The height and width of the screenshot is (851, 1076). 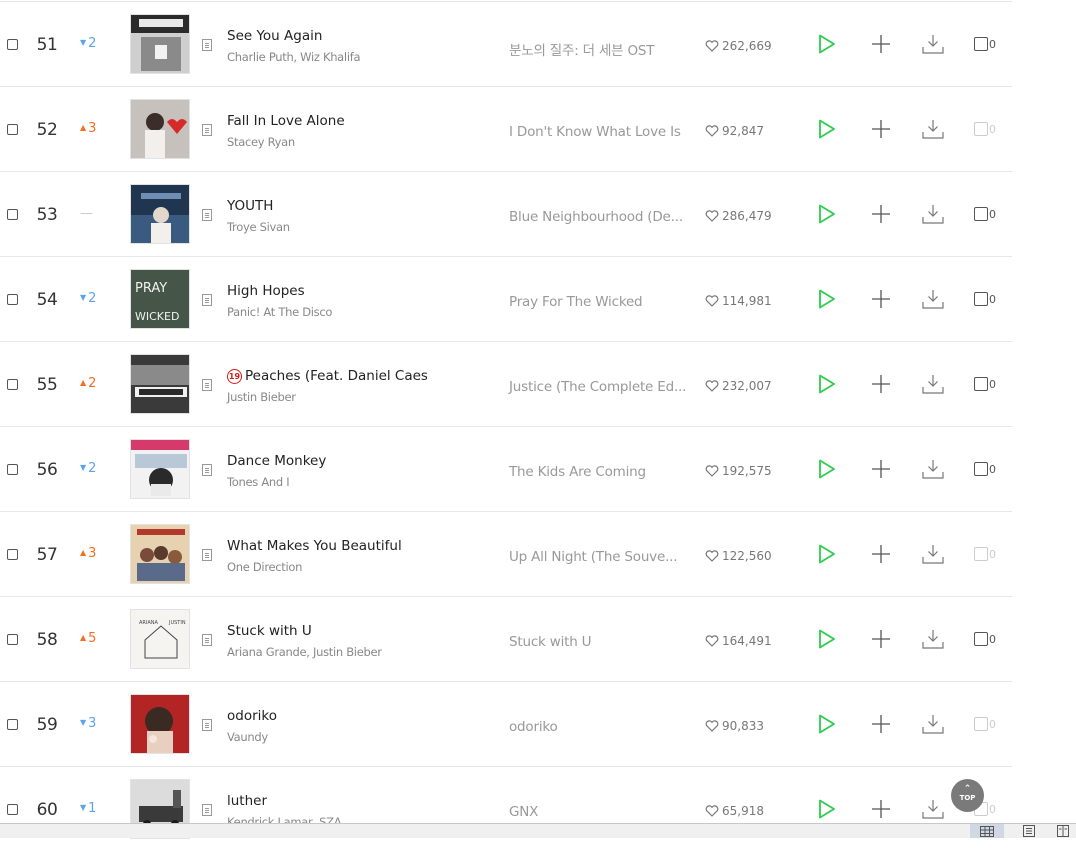 I want to click on like-button: 65,918, so click(x=734, y=811).